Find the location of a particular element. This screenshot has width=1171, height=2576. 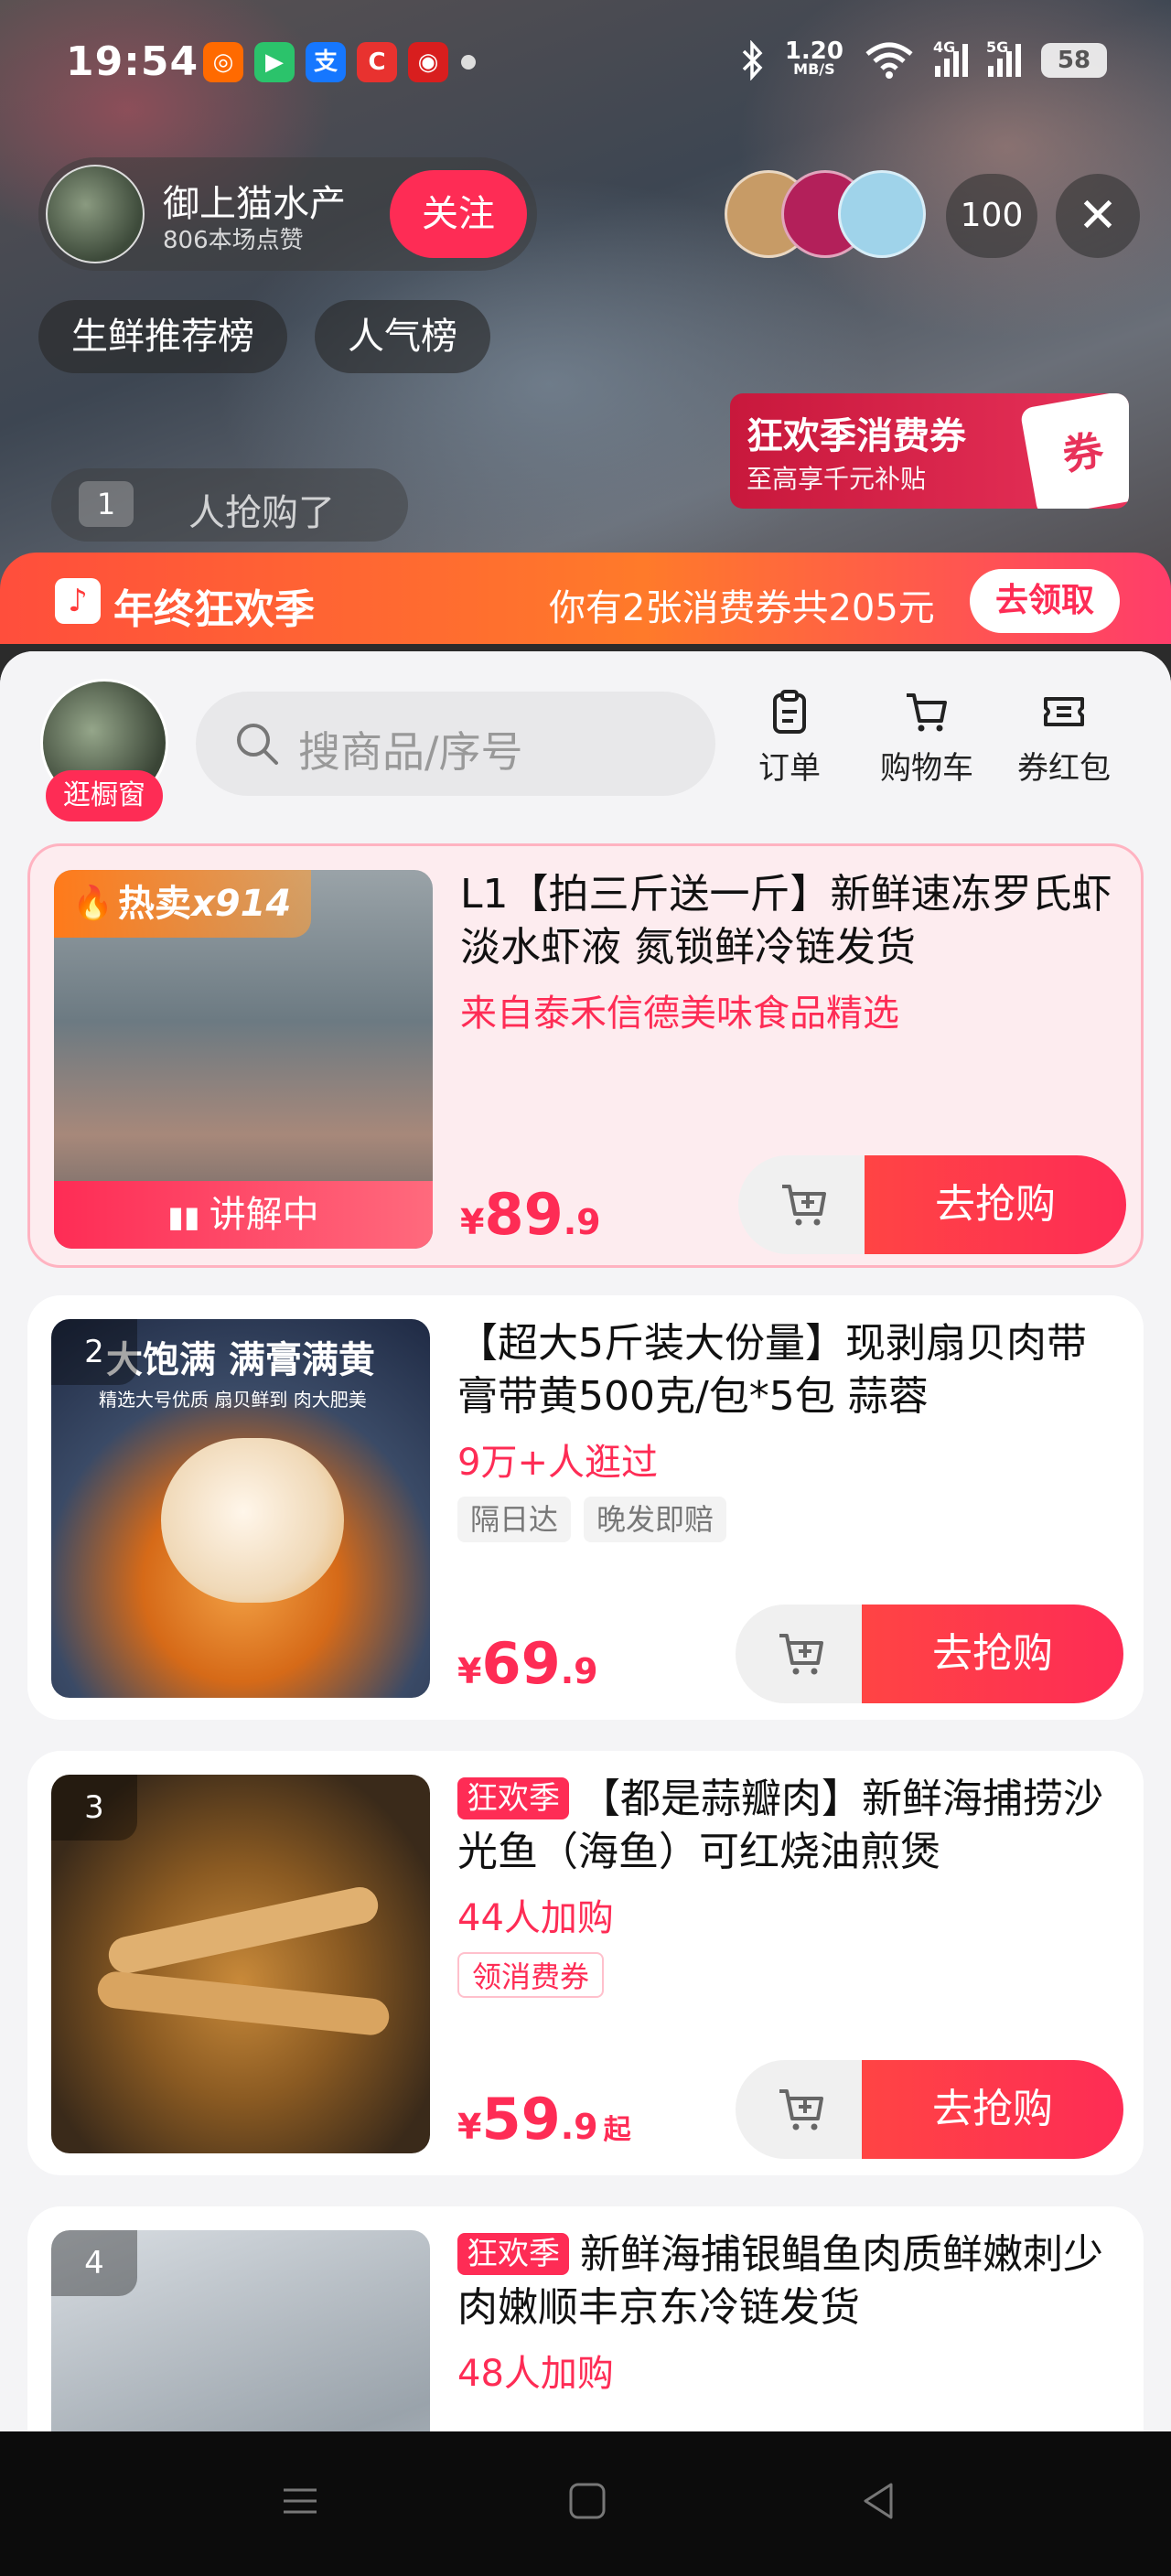

viewer-count: 100 is located at coordinates (991, 216).